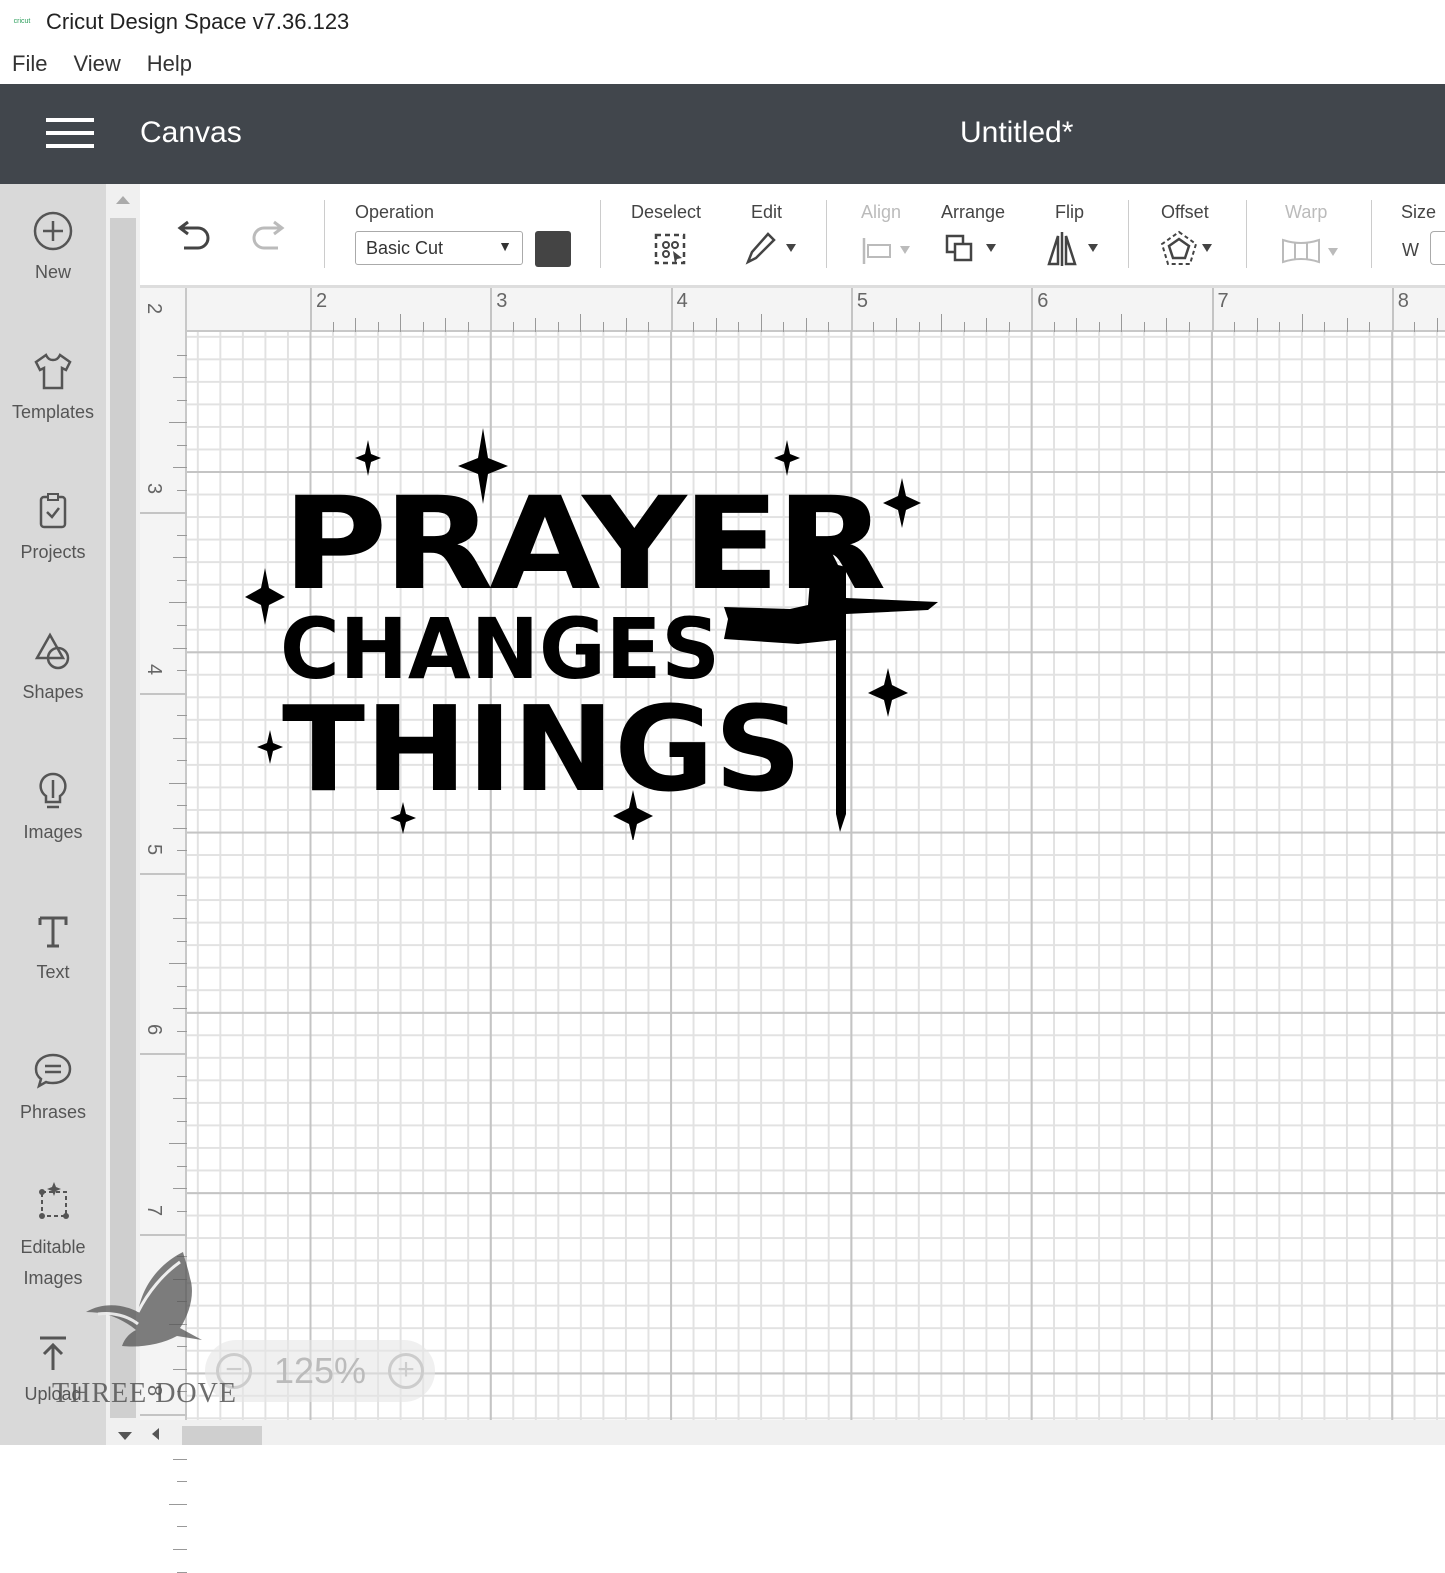 The image size is (1445, 1573). Describe the element at coordinates (973, 212) in the screenshot. I see `arrange-label: Arrange` at that location.